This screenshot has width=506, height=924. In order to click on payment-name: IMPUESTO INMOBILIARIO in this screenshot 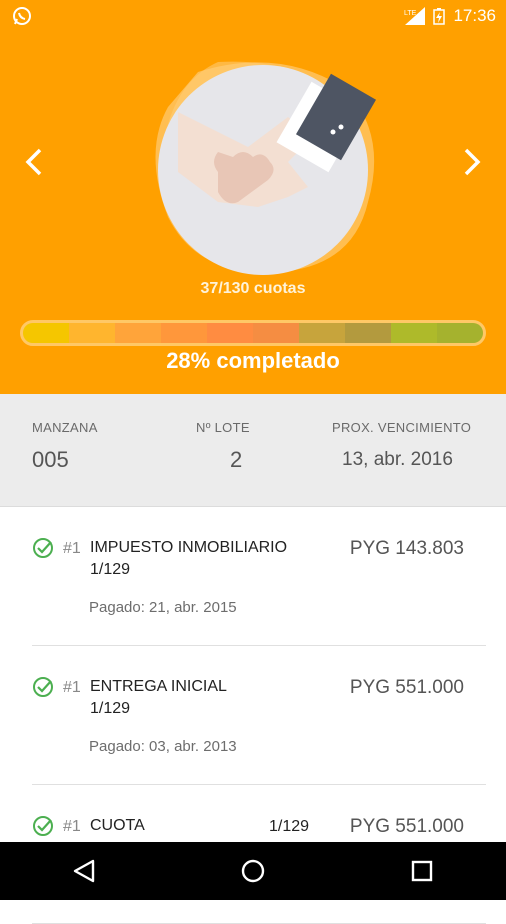, I will do `click(189, 547)`.